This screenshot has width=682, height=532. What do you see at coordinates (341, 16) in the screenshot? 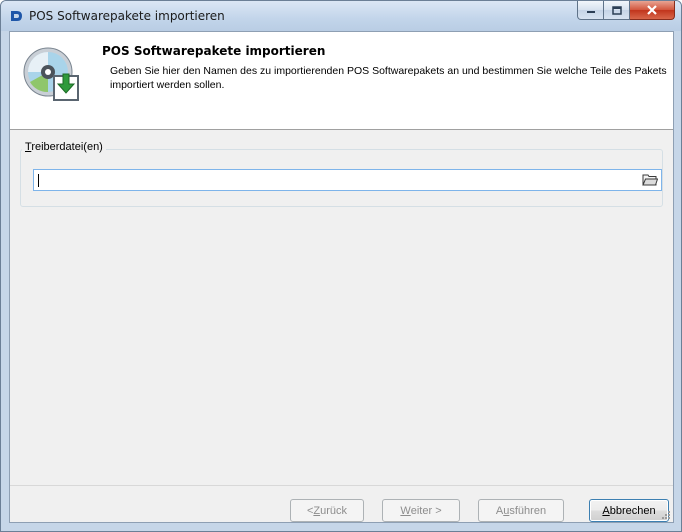
I see `title-bar: POS Softwarepakete importieren` at bounding box center [341, 16].